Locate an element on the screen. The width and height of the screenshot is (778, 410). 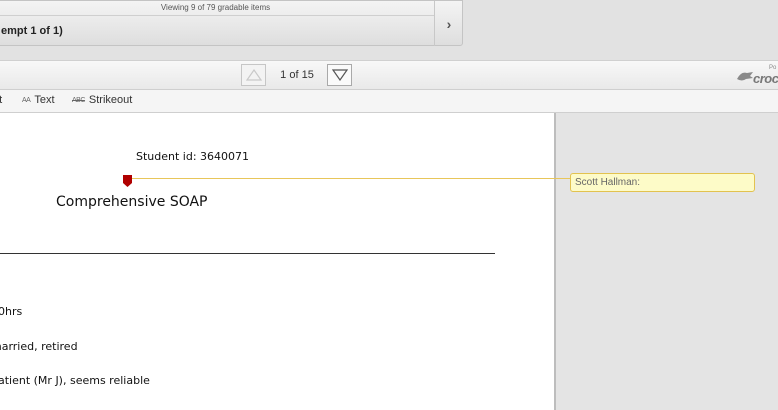
chevron-right-icon: › is located at coordinates (449, 23).